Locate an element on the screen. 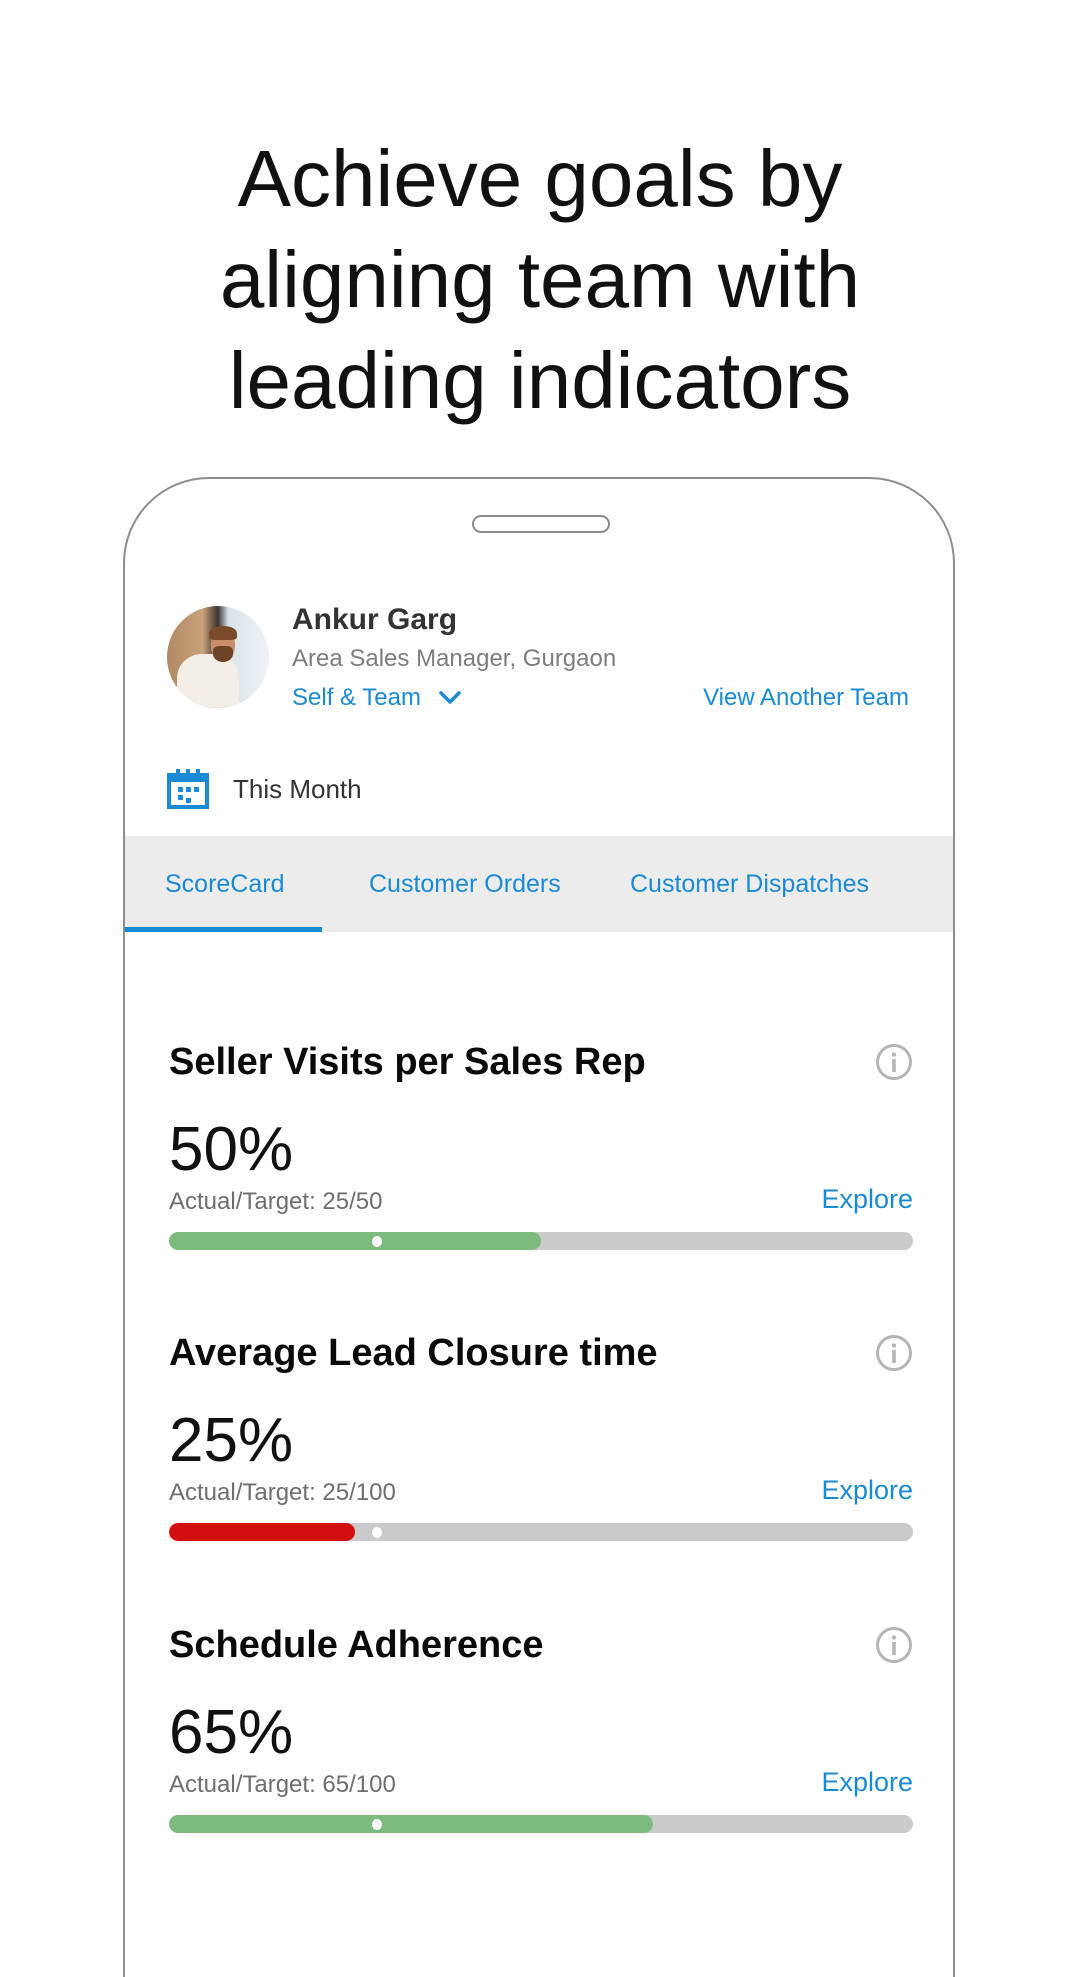  metric-ratio: Actual/Target: 25/100 is located at coordinates (282, 1492).